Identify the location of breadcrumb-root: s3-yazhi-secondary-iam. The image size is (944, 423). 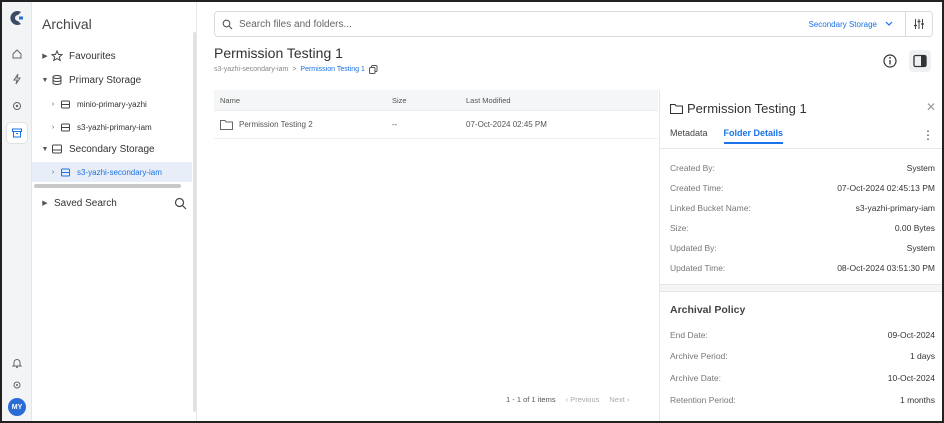
(251, 69).